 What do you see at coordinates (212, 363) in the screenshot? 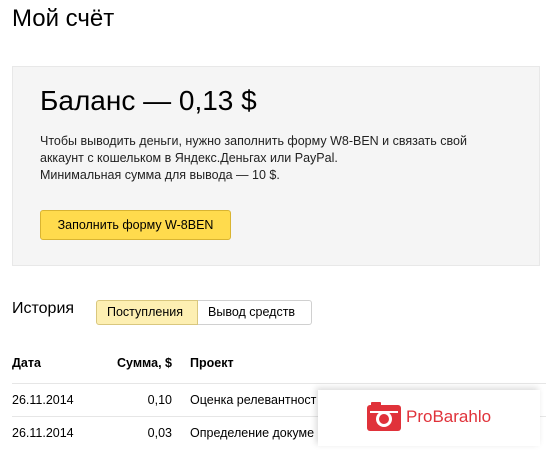
I see `column-header-project: Проект` at bounding box center [212, 363].